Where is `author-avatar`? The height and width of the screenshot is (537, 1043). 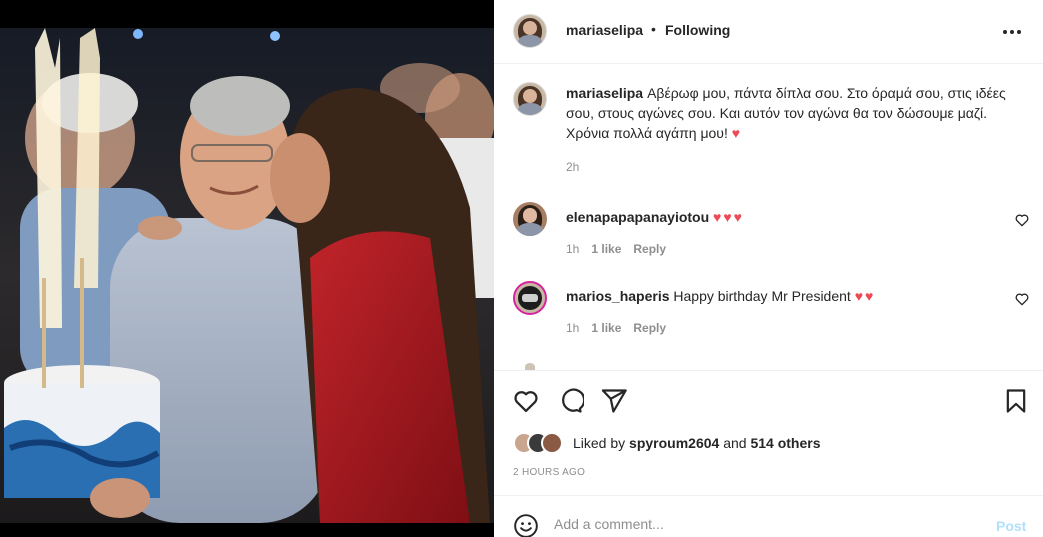
author-avatar is located at coordinates (530, 31).